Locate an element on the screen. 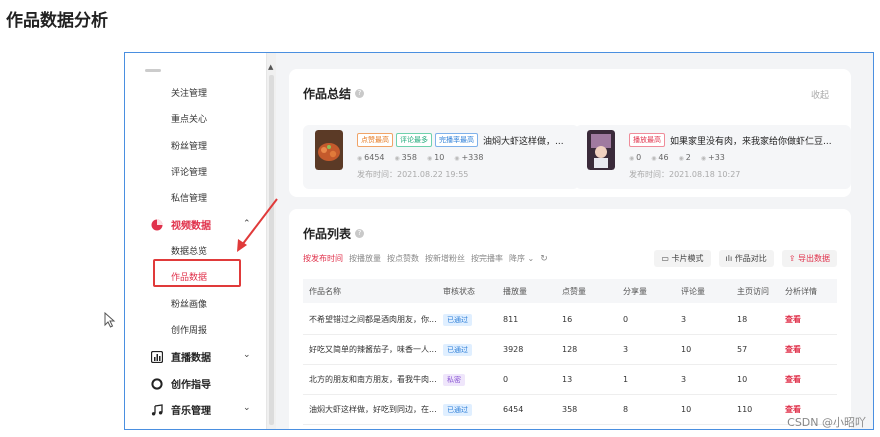 Image resolution: width=880 pixels, height=437 pixels. mouse-cursor-icon is located at coordinates (110, 320).